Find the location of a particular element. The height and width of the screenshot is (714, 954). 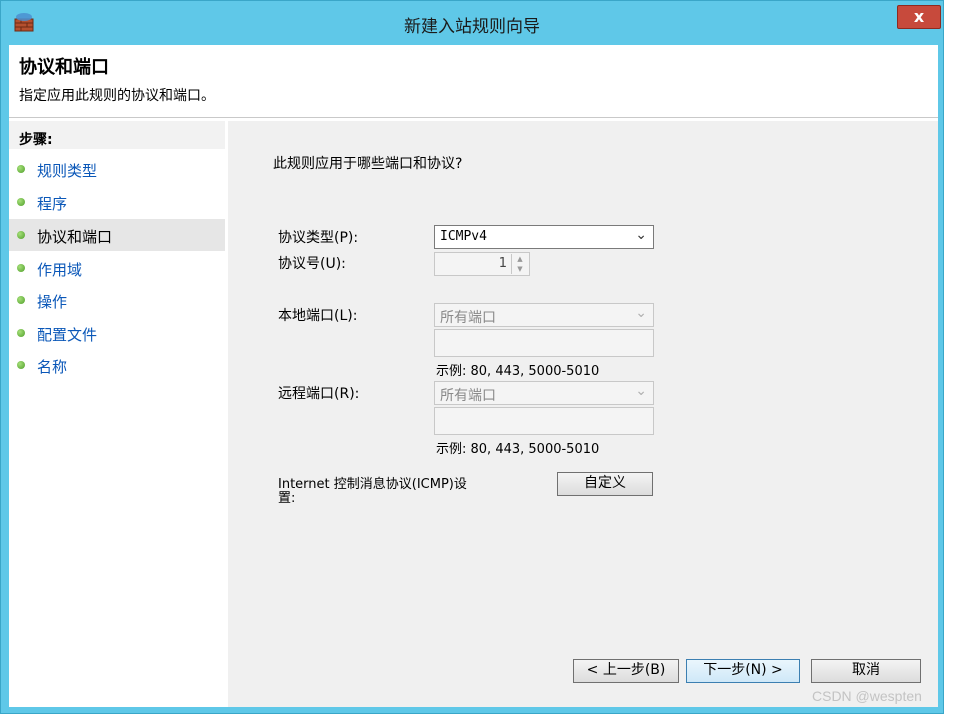

step-name: 名称 is located at coordinates (117, 365).